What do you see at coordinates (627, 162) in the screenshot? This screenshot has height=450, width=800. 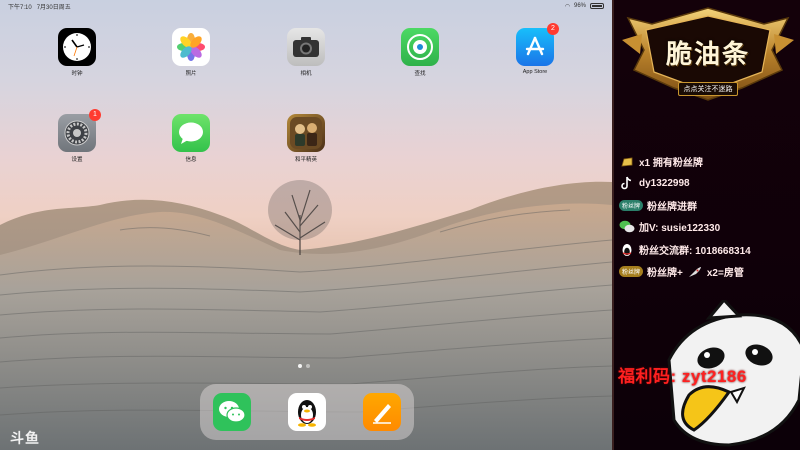 I see `gold-bar-icon` at bounding box center [627, 162].